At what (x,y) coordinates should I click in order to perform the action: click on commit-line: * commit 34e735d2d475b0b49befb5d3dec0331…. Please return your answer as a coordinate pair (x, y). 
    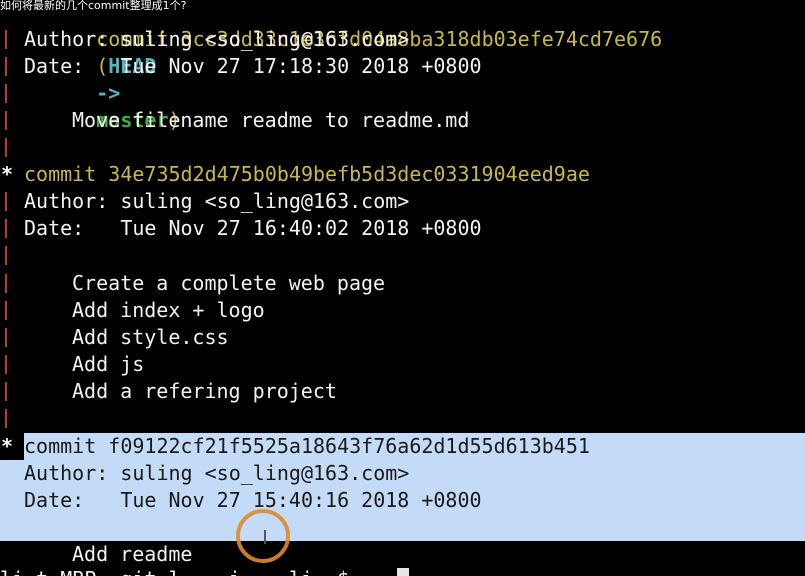
    Looking at the image, I should click on (402, 174).